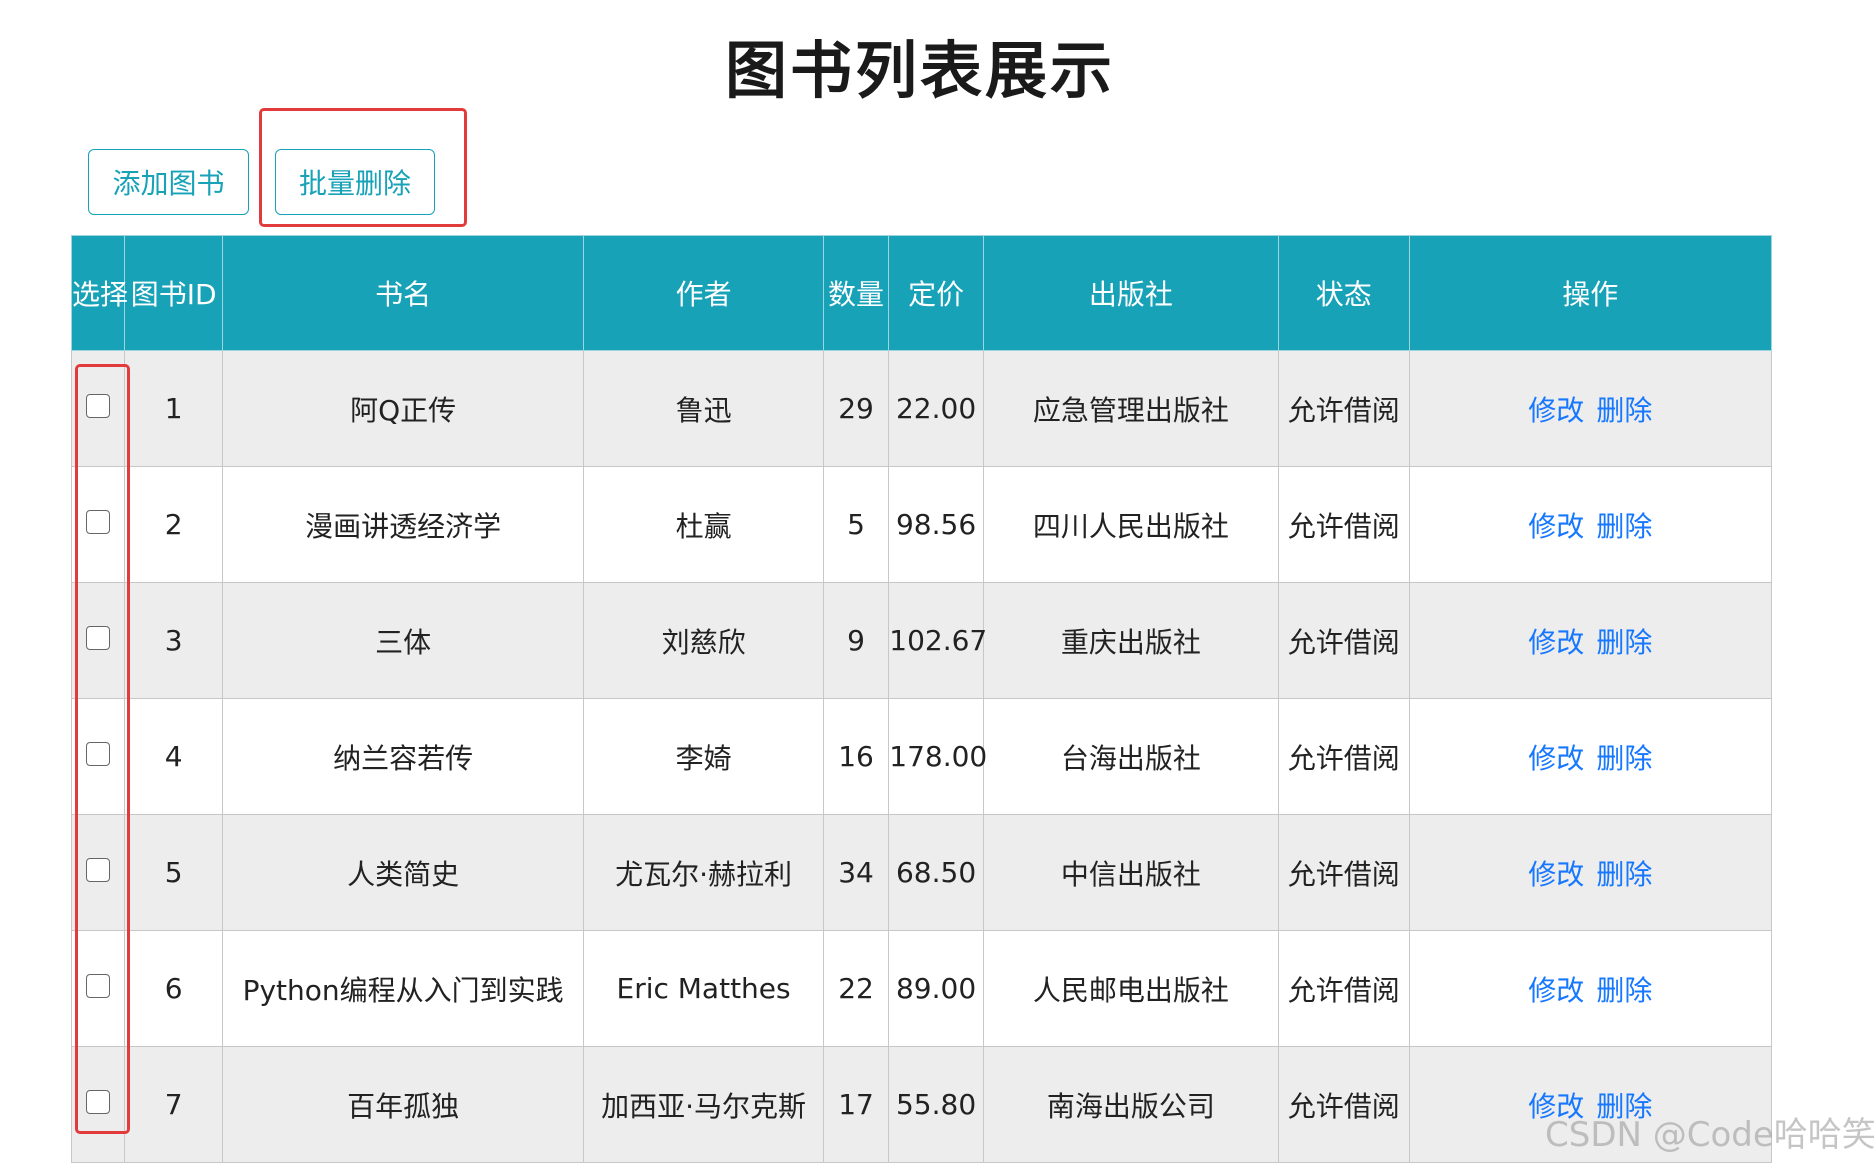 The height and width of the screenshot is (1164, 1876). Describe the element at coordinates (1130, 988) in the screenshot. I see `book-publisher-cell: 人民邮电出版社` at that location.